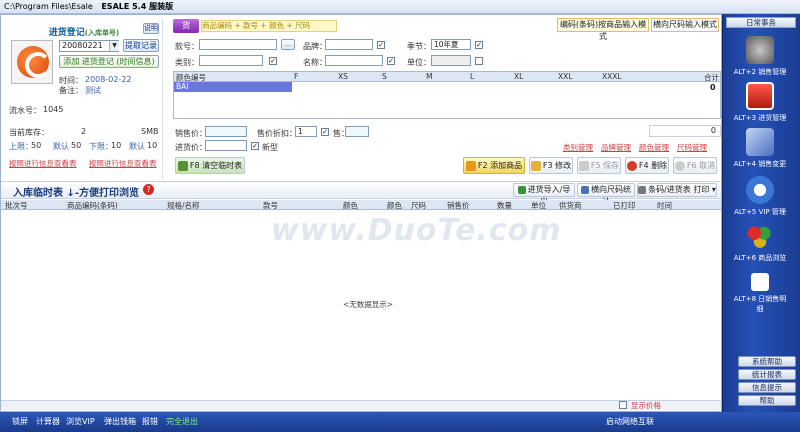 The width and height of the screenshot is (800, 432). I want to click on save-icon, so click(583, 165).